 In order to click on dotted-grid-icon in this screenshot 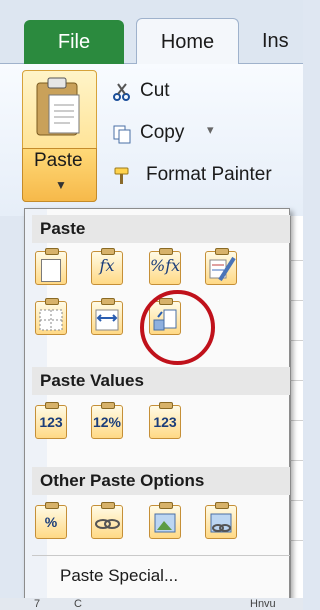, I will do `click(51, 320)`.